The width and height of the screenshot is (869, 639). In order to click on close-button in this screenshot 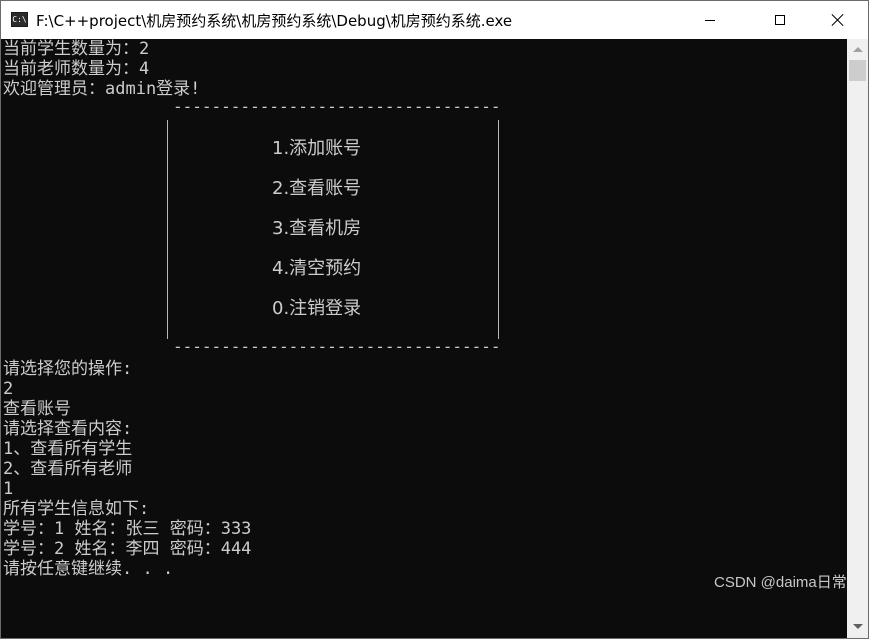, I will do `click(838, 20)`.